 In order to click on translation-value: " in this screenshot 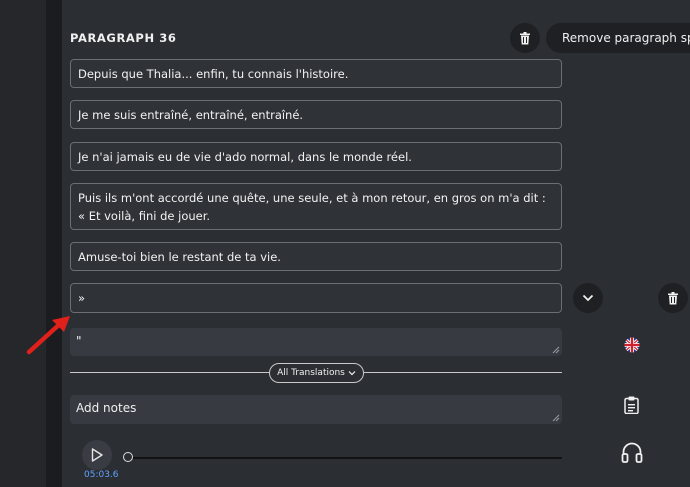, I will do `click(79, 341)`.